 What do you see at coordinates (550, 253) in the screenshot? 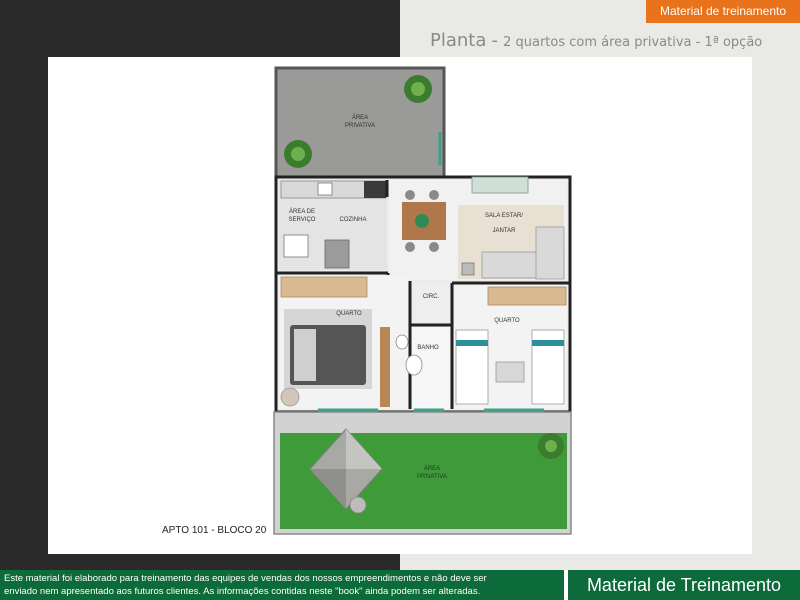
I see `sofa-side-icon` at bounding box center [550, 253].